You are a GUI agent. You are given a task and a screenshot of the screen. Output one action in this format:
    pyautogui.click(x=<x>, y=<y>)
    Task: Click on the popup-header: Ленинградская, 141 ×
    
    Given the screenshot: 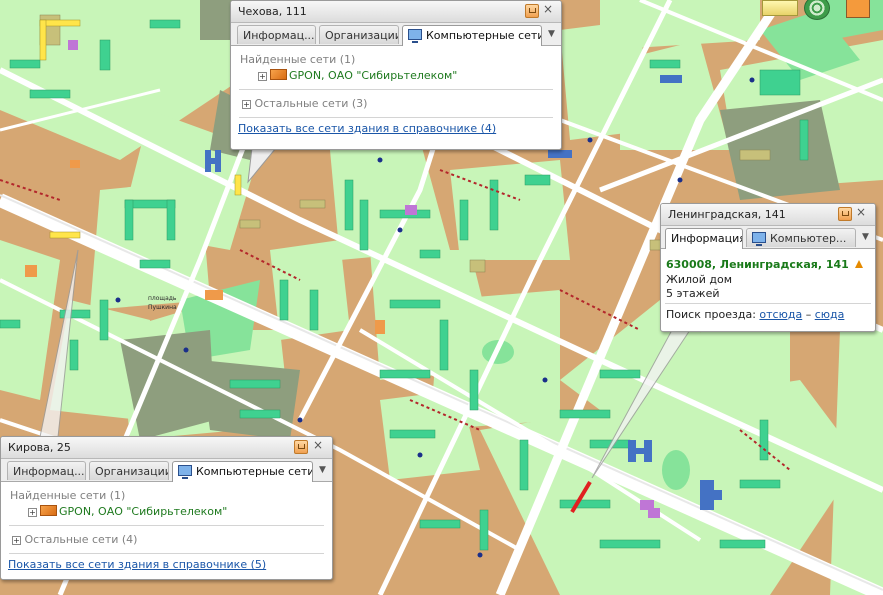 What is the action you would take?
    pyautogui.click(x=768, y=215)
    